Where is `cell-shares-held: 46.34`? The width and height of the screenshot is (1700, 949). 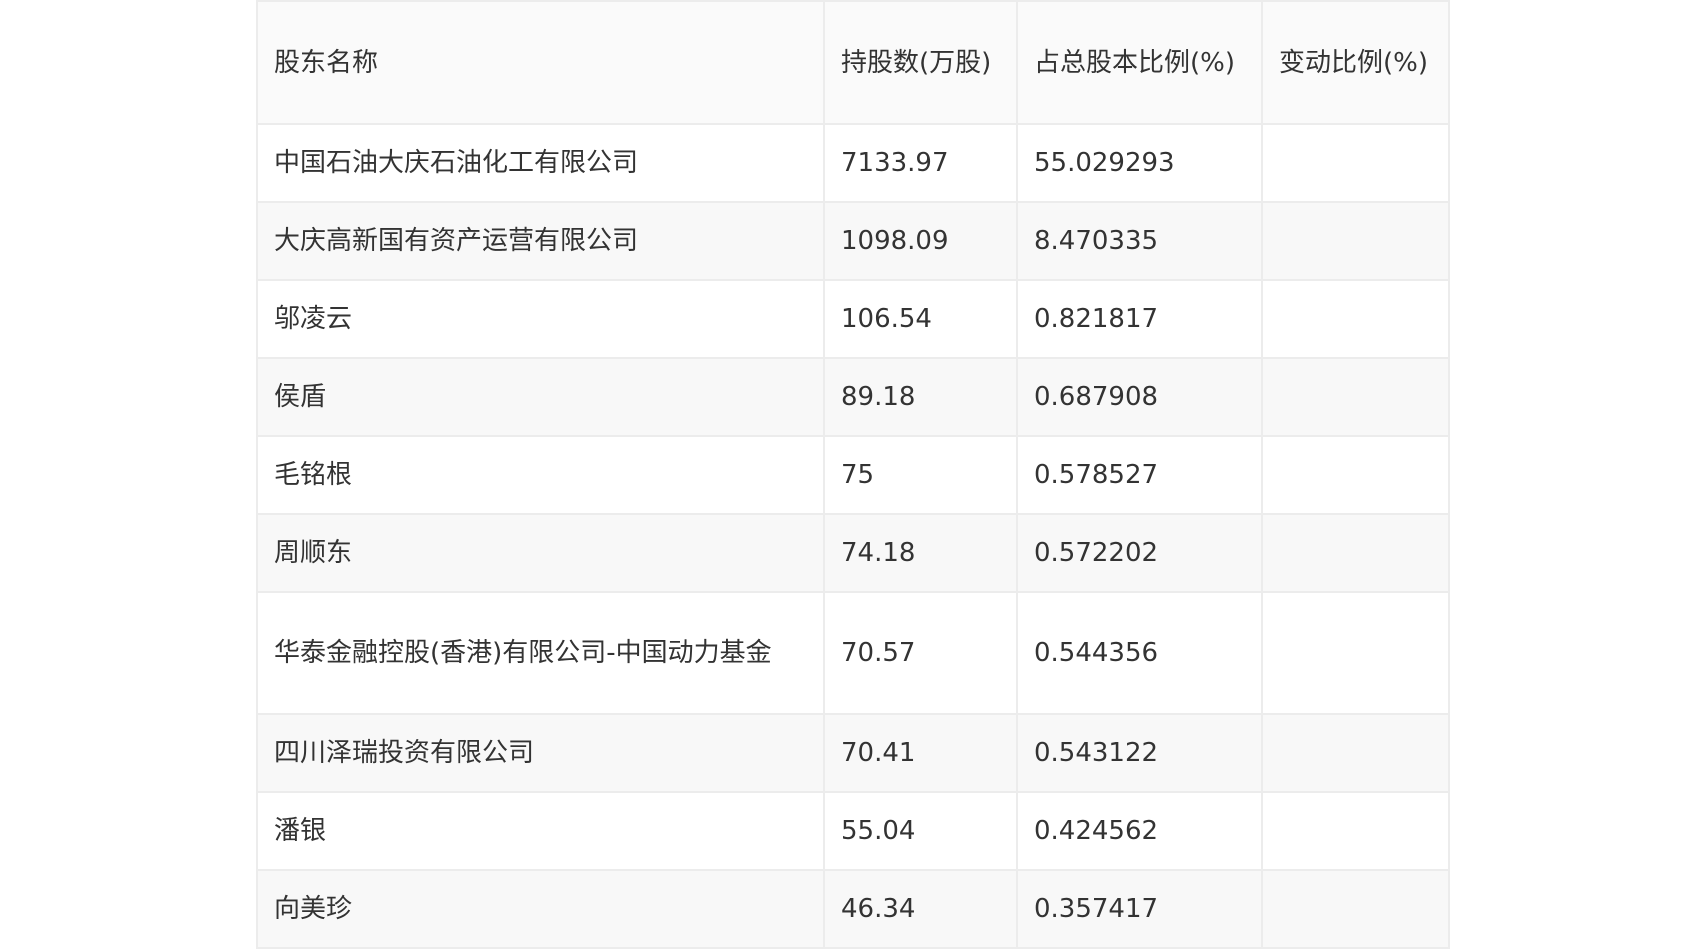
cell-shares-held: 46.34 is located at coordinates (920, 909).